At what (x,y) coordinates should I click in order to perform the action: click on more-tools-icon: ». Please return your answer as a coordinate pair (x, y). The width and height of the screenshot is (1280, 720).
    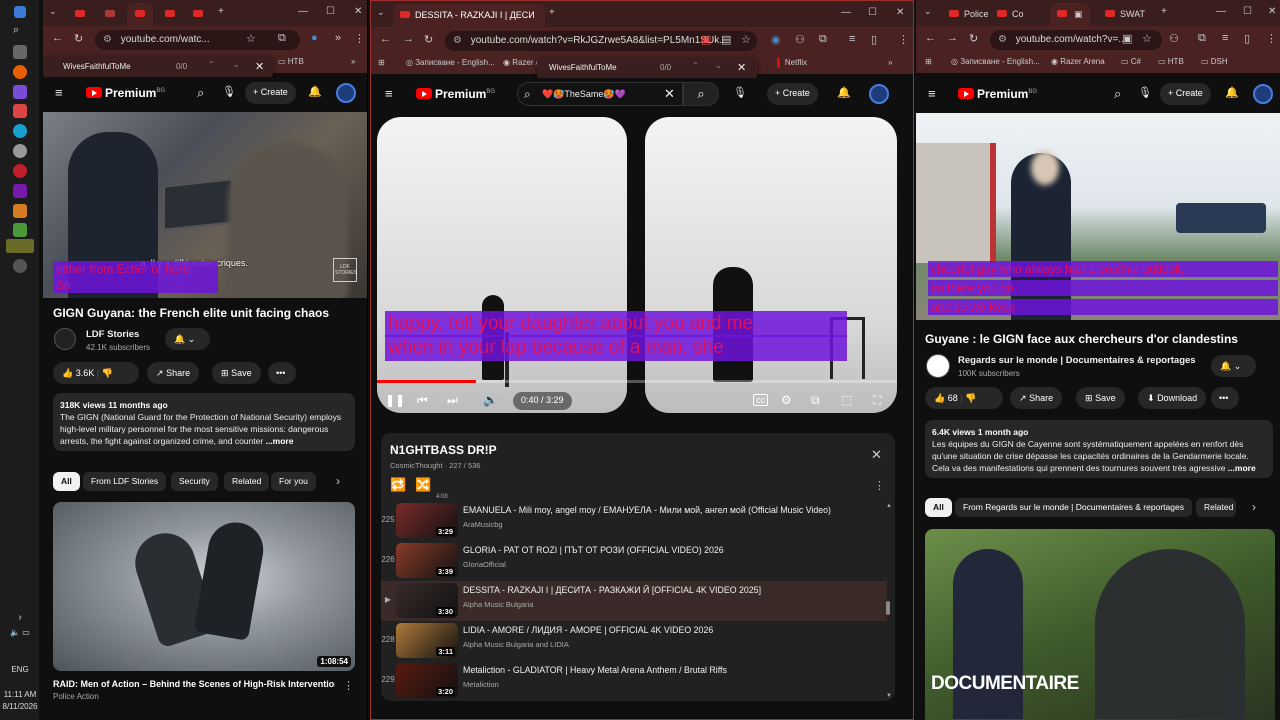
    Looking at the image, I should click on (338, 38).